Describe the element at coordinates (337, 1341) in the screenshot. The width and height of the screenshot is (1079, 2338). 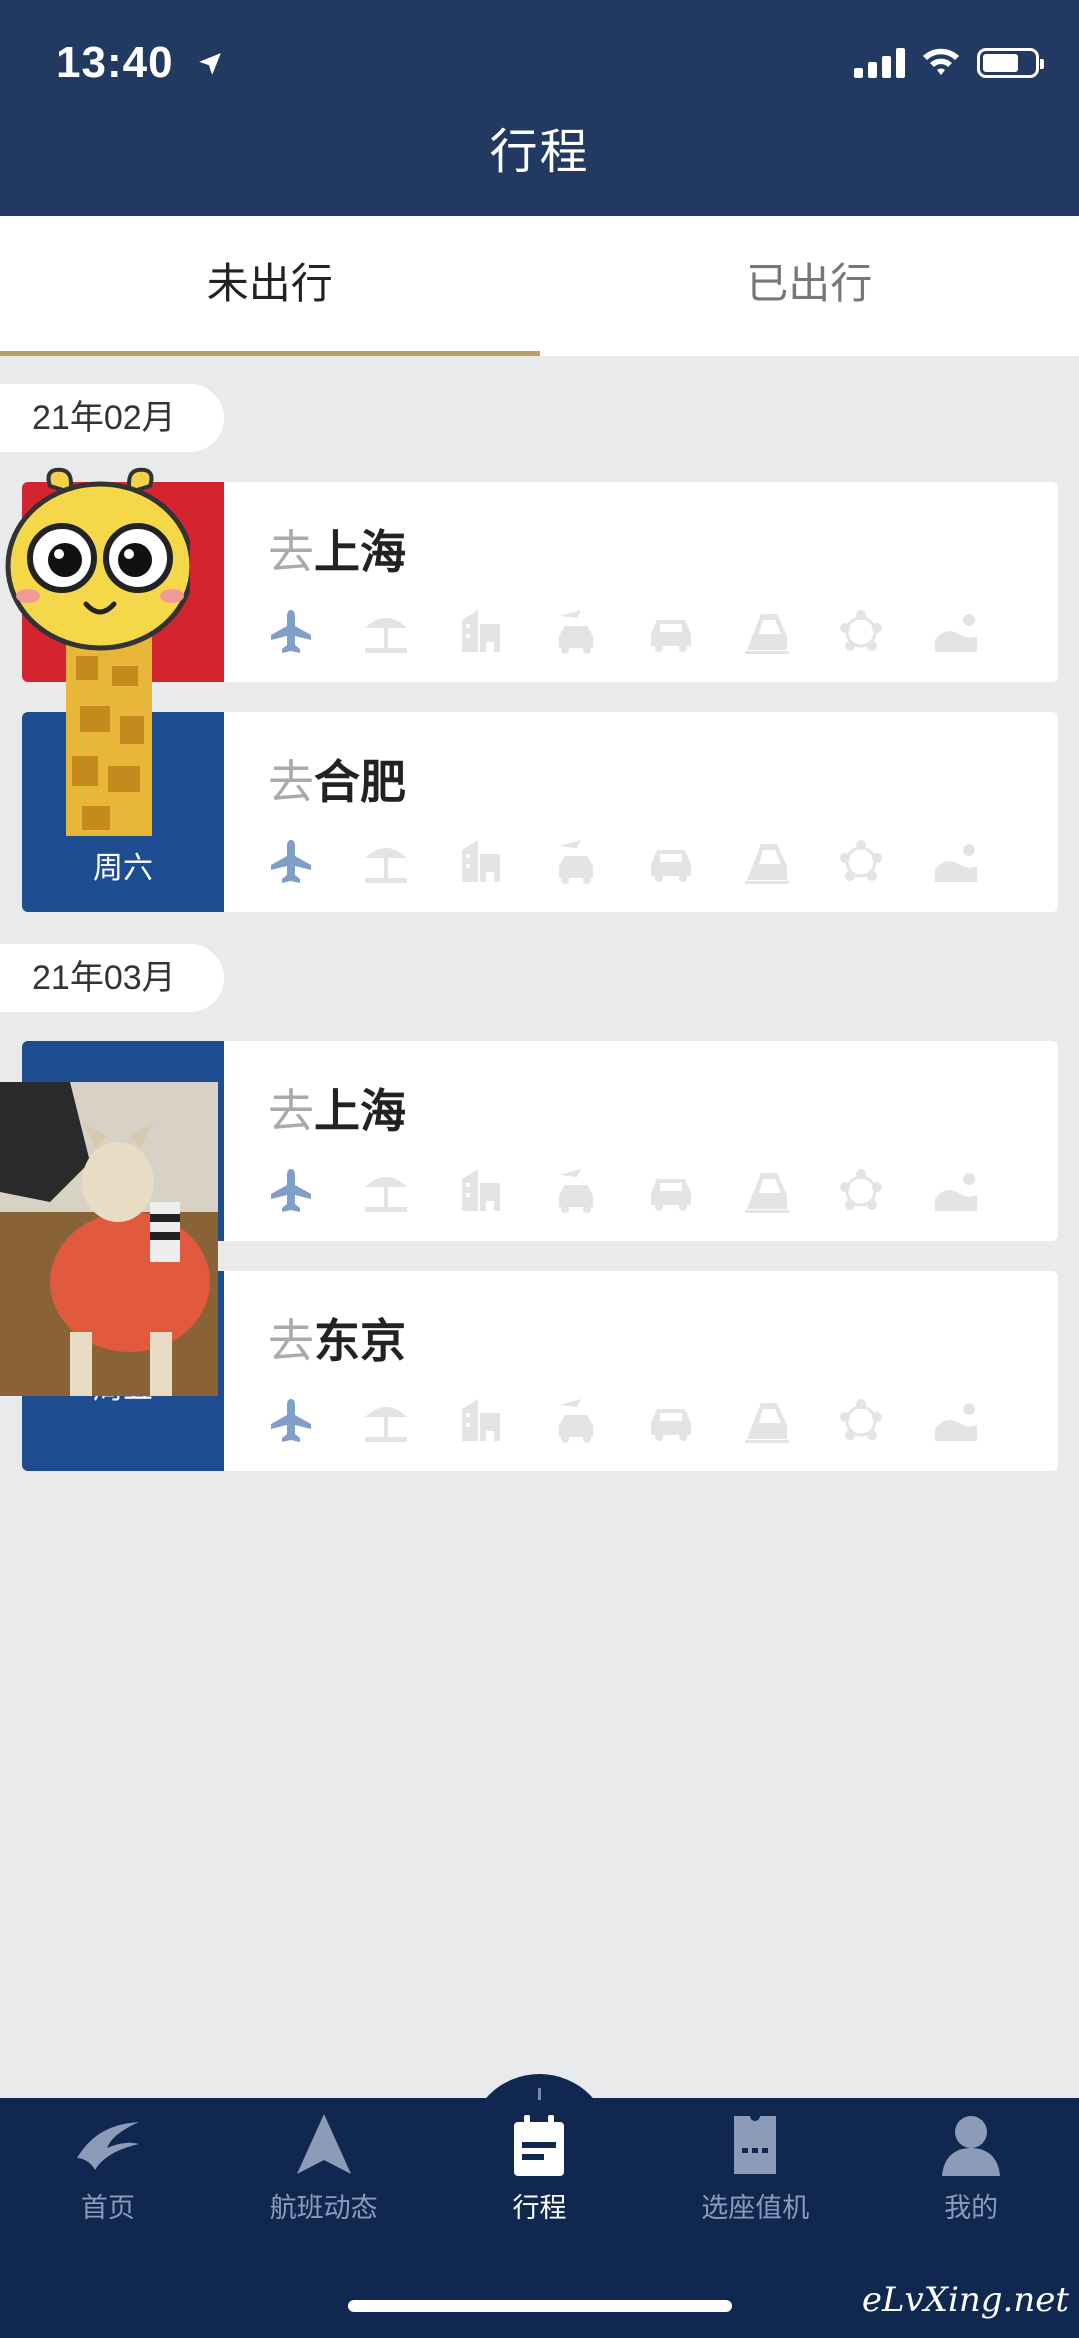
I see `trip-destination: 去东京` at that location.